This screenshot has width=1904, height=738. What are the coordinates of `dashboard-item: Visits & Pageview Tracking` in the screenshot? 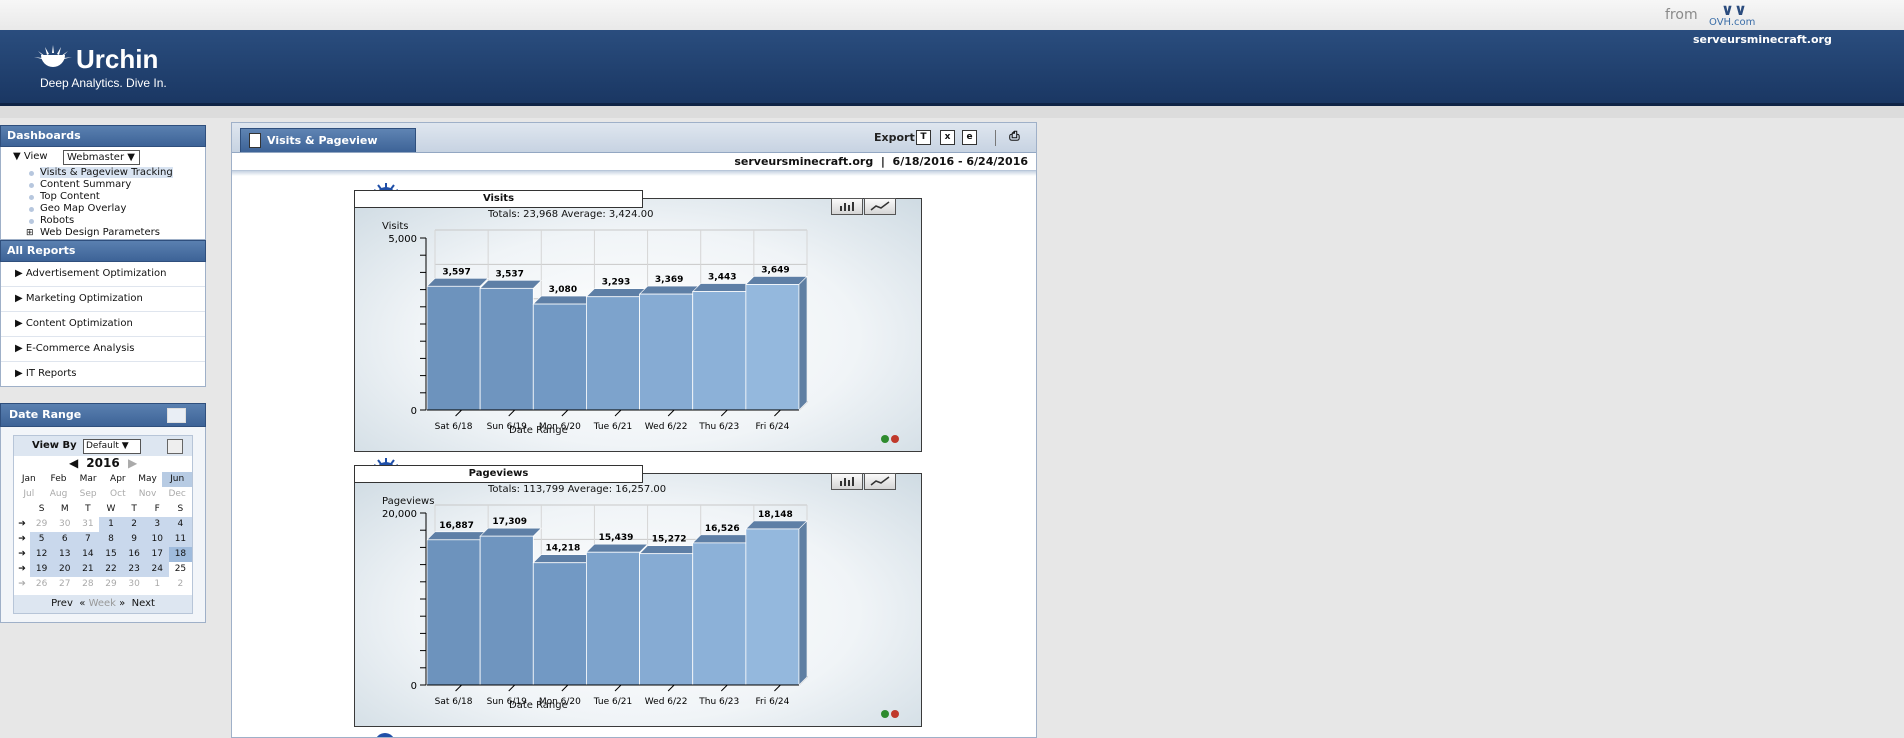 It's located at (103, 173).